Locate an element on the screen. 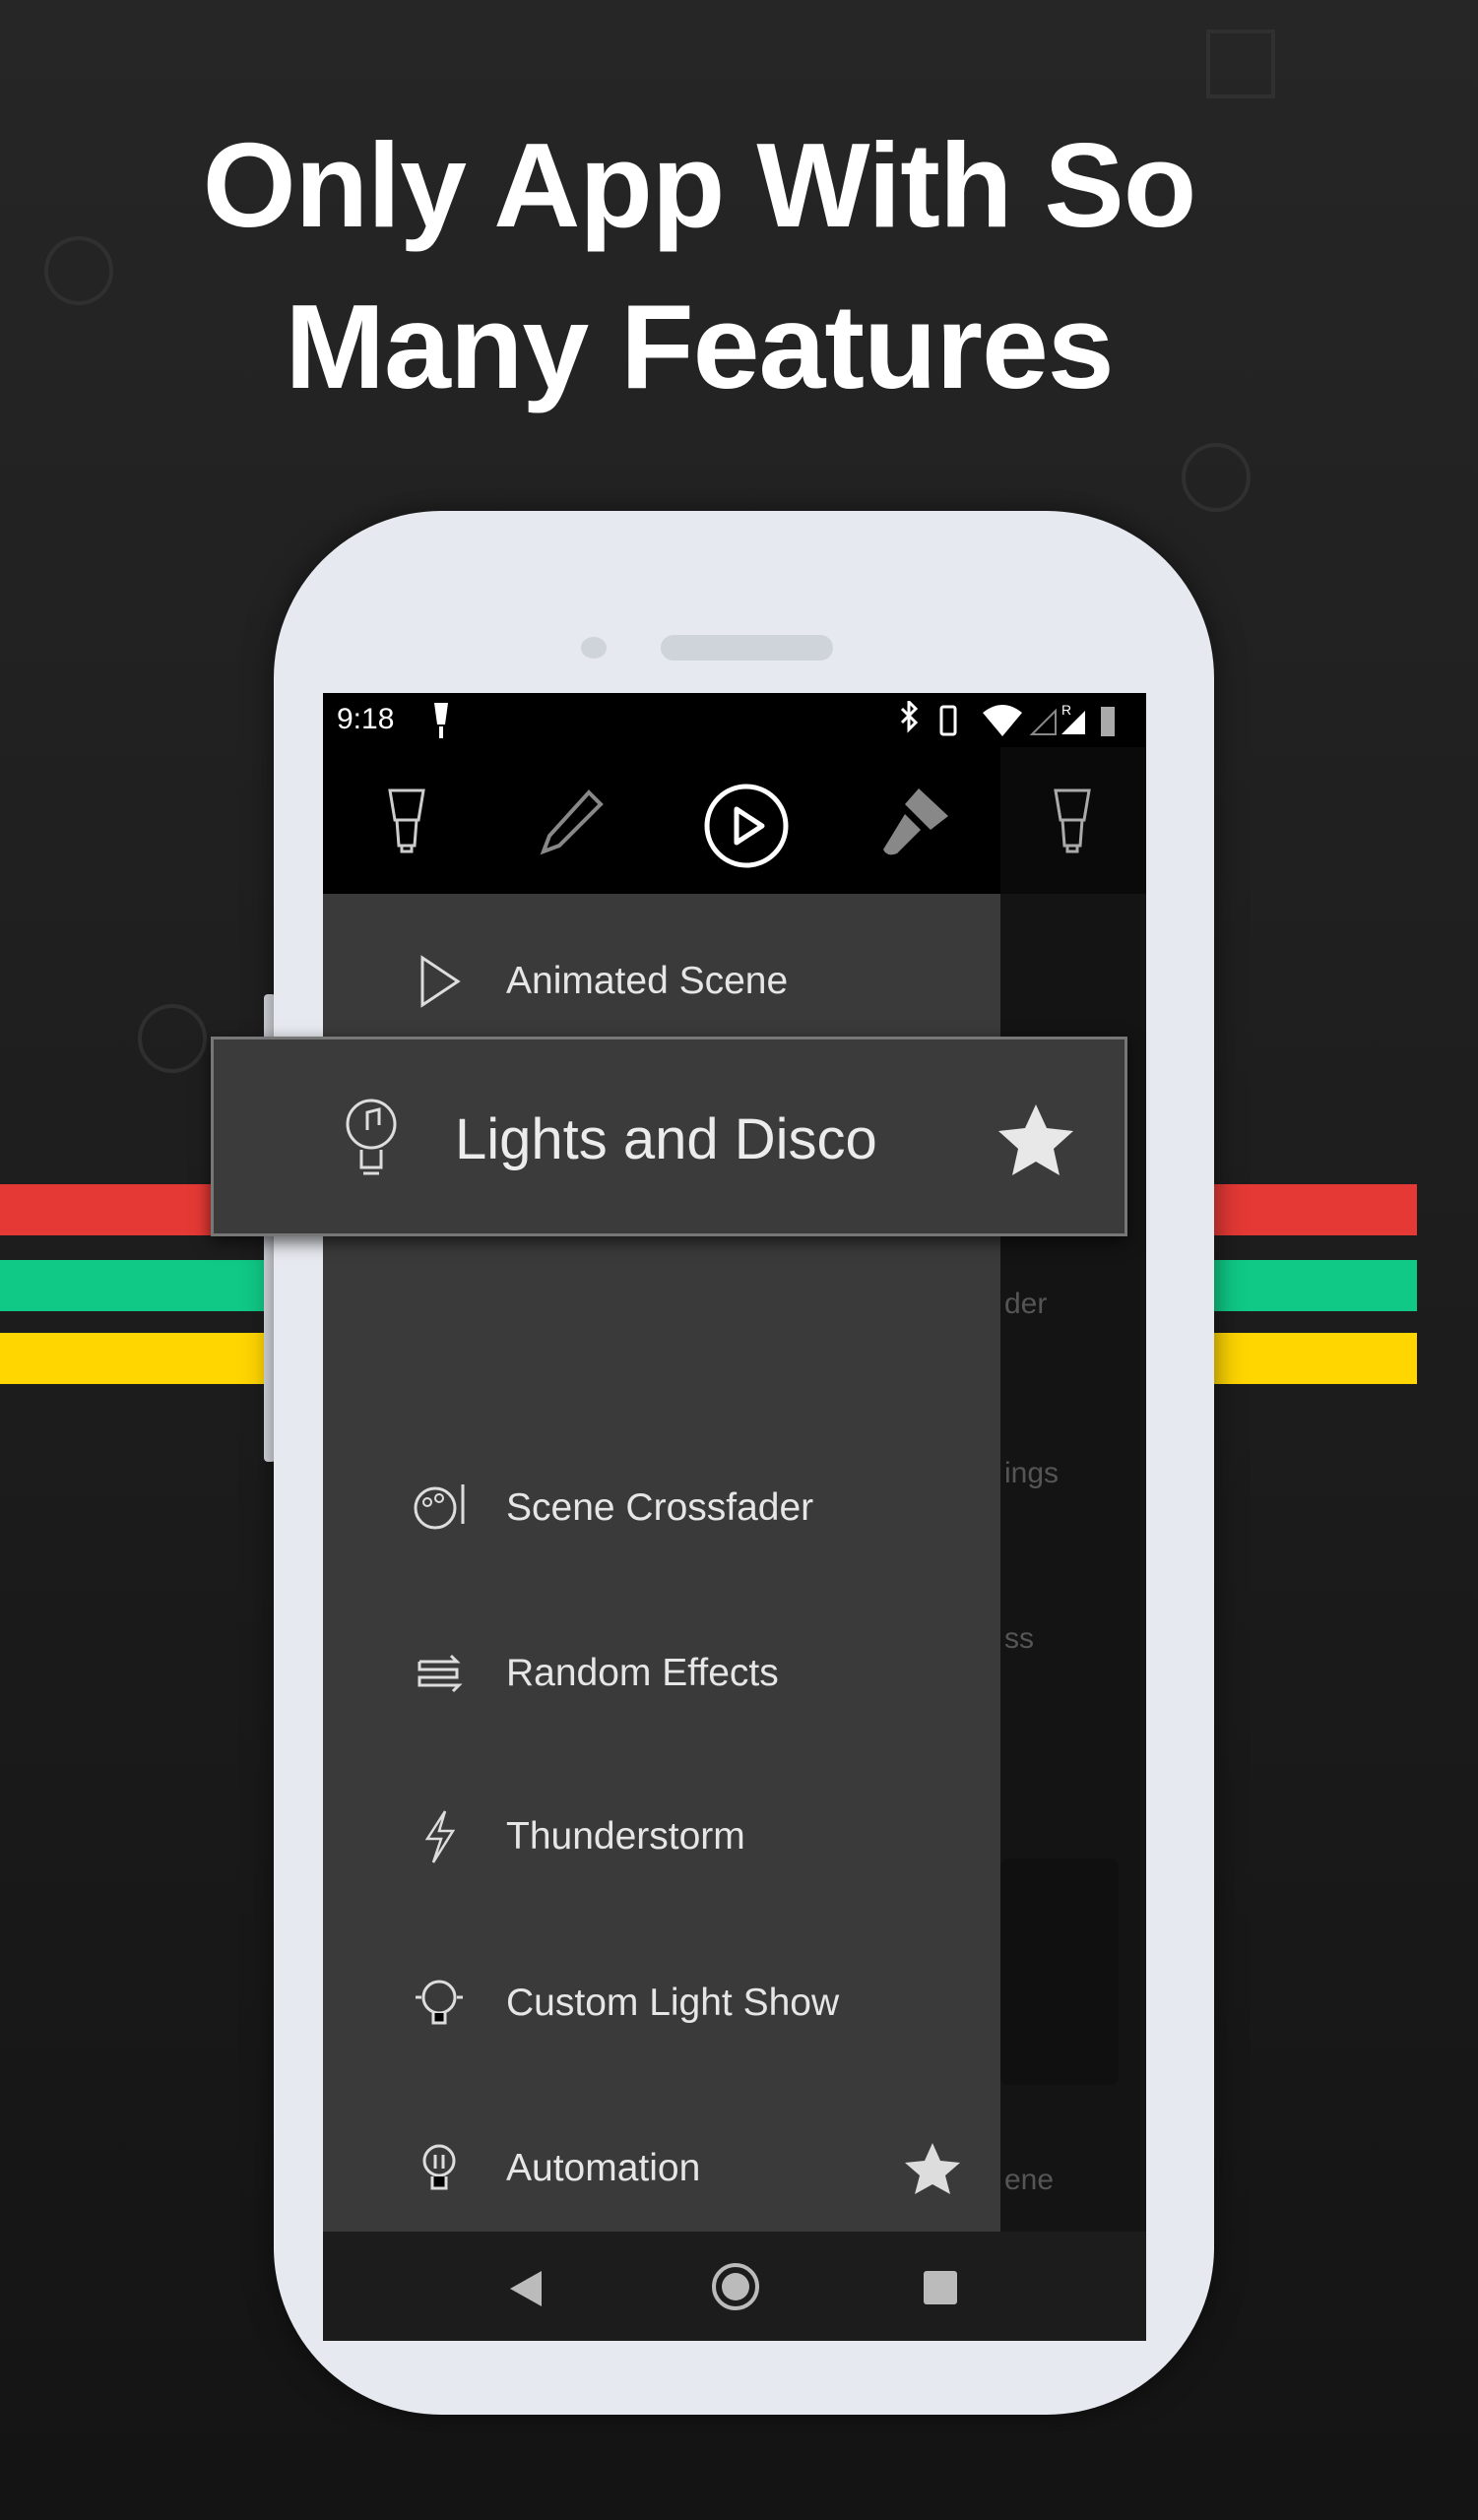 The width and height of the screenshot is (1478, 2520). wifi-icon is located at coordinates (1002, 720).